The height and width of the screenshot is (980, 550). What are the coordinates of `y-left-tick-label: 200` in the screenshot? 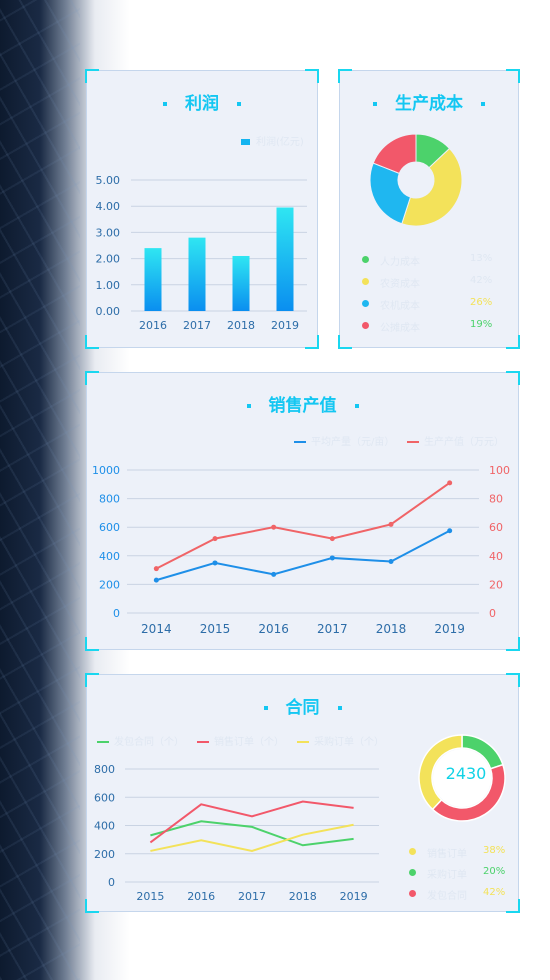 It's located at (109, 584).